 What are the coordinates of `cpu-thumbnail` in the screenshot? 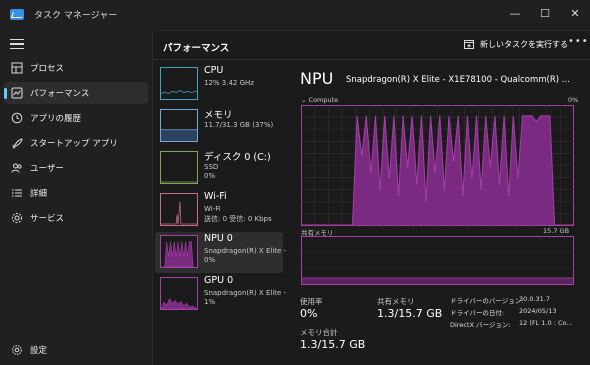 It's located at (179, 83).